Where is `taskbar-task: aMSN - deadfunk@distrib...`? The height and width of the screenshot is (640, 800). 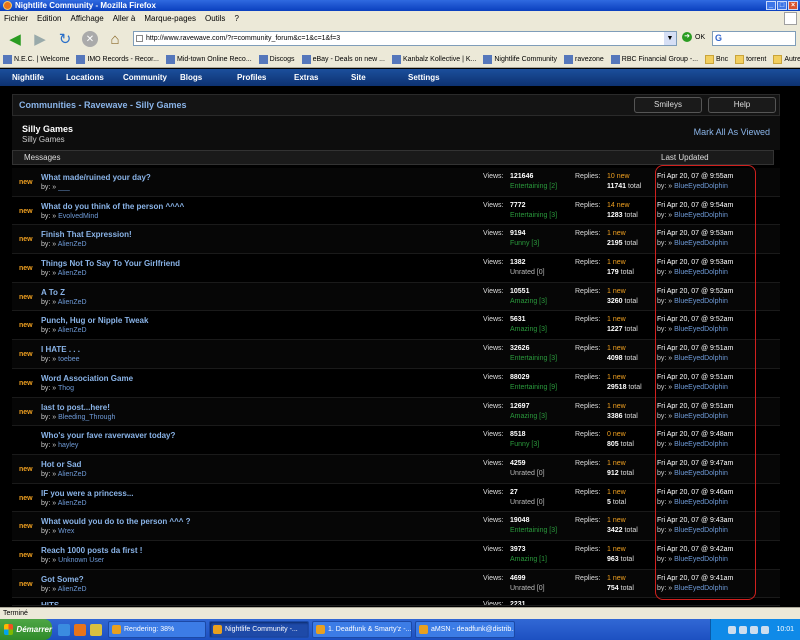 taskbar-task: aMSN - deadfunk@distrib... is located at coordinates (465, 629).